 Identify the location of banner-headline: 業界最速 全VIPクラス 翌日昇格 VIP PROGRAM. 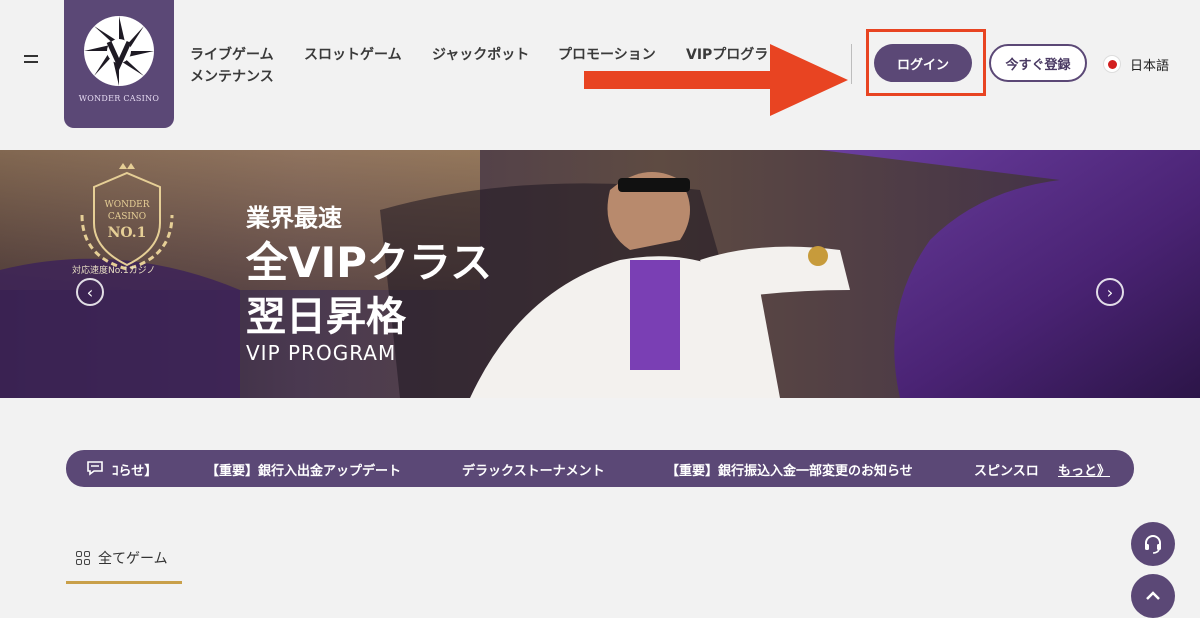
(369, 281).